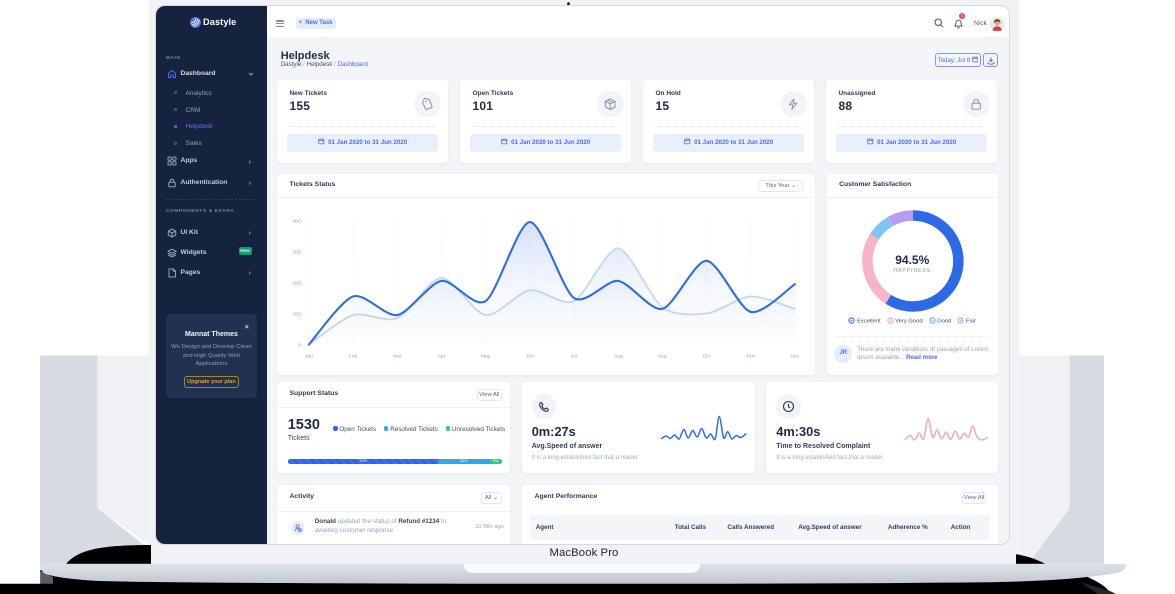 This screenshot has width=1175, height=594. Describe the element at coordinates (353, 356) in the screenshot. I see `svg-text: Feb` at that location.